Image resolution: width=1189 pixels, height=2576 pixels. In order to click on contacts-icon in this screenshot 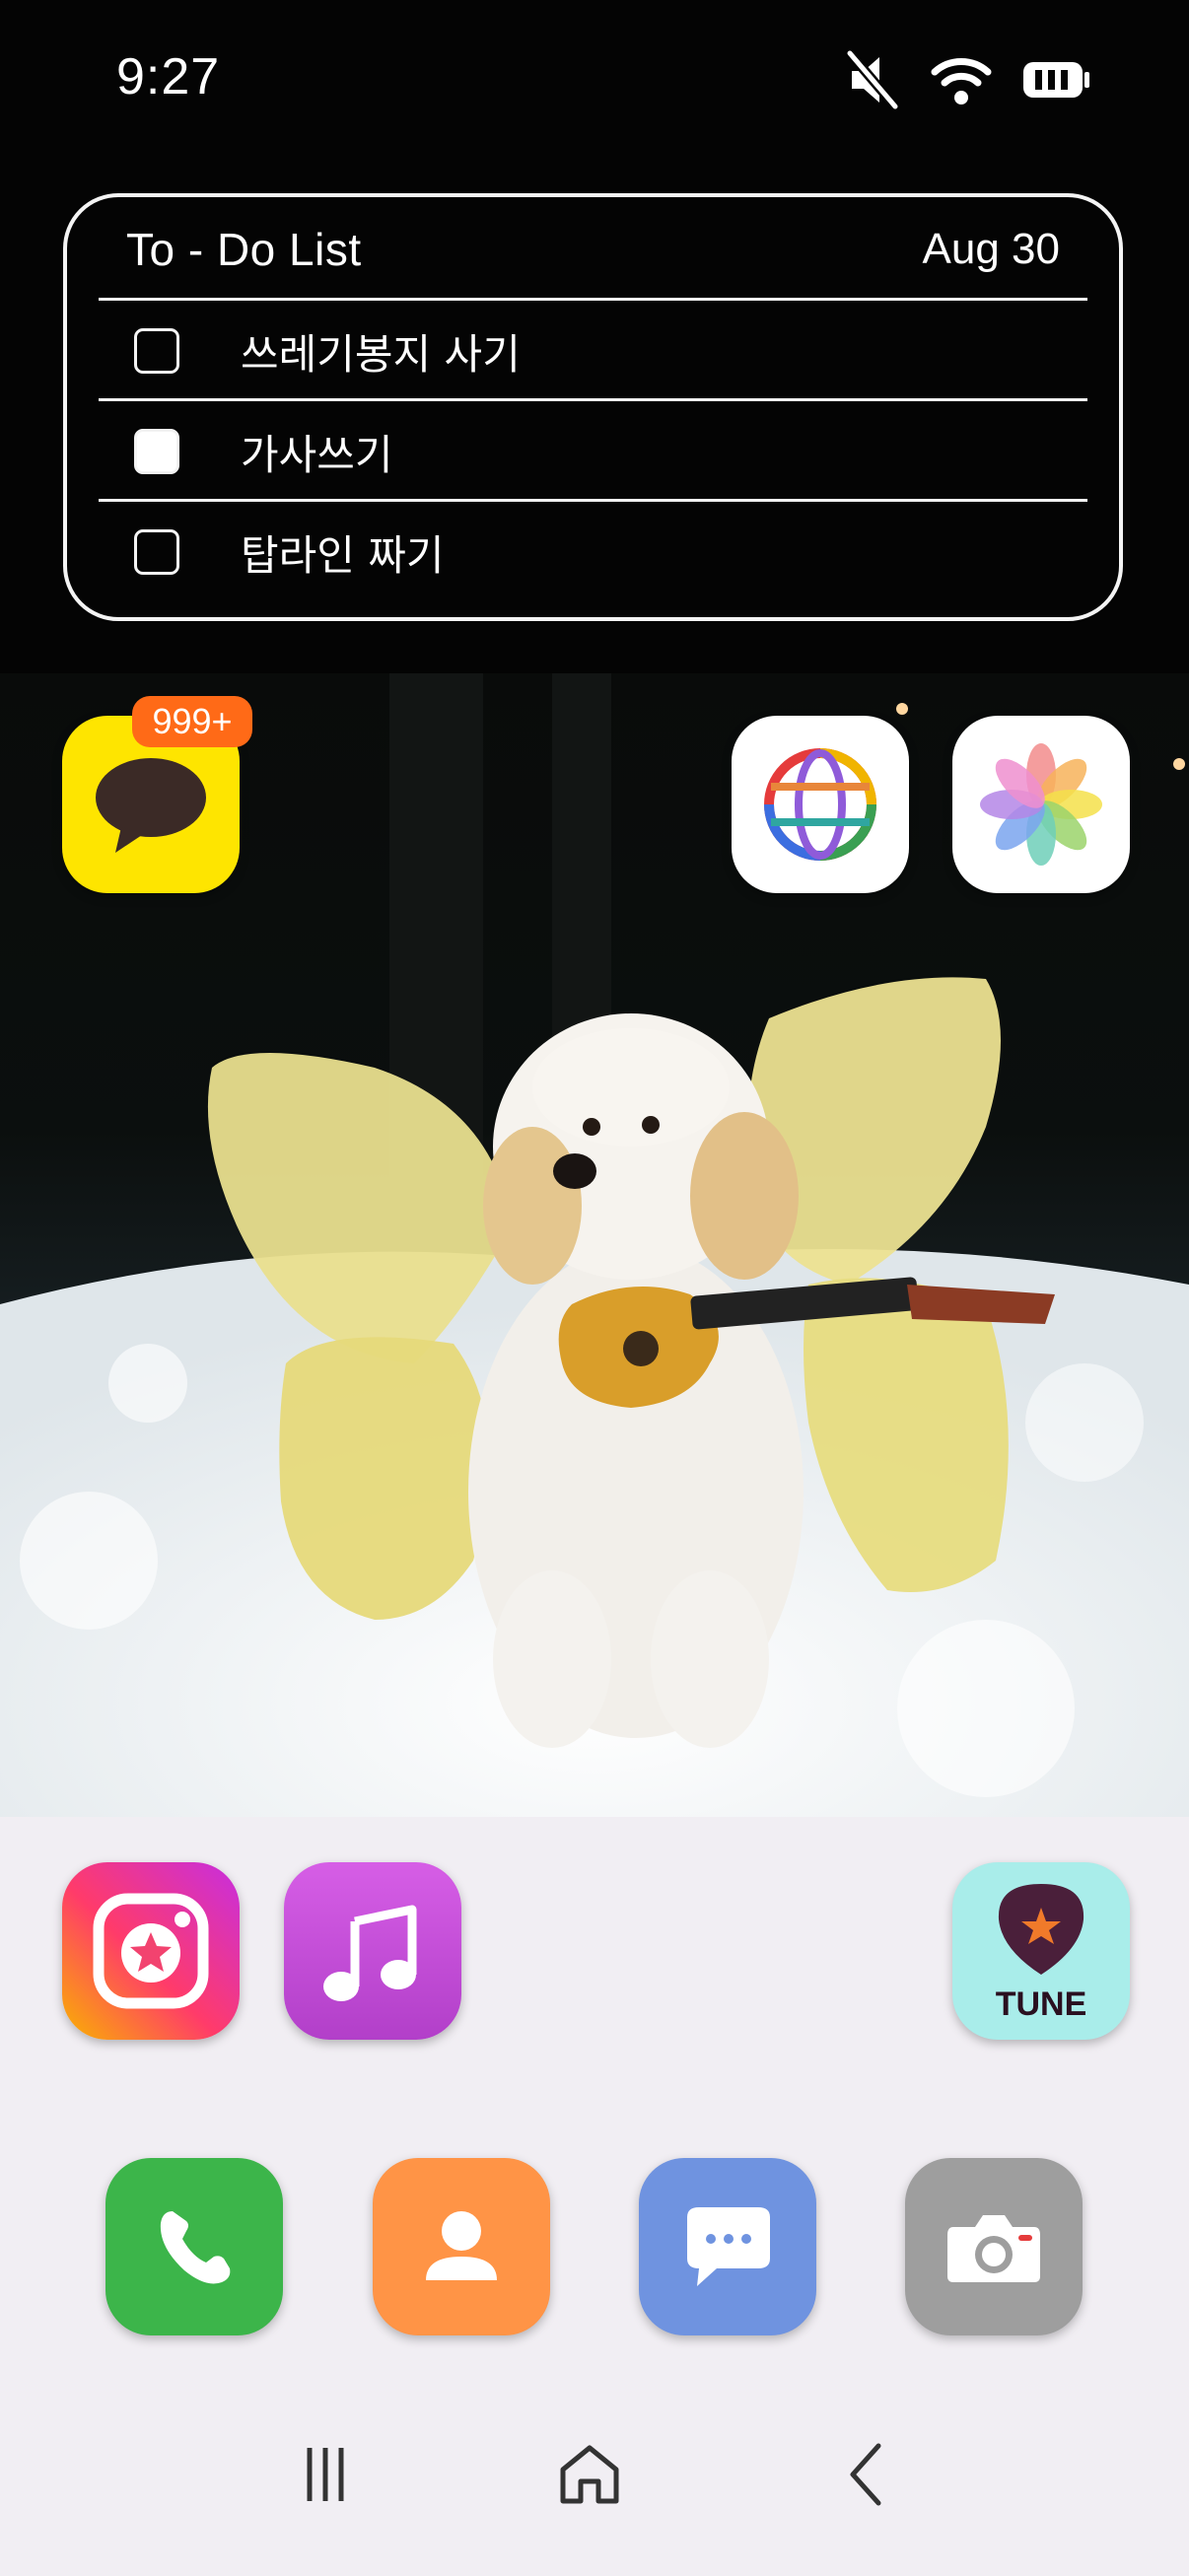, I will do `click(461, 2245)`.